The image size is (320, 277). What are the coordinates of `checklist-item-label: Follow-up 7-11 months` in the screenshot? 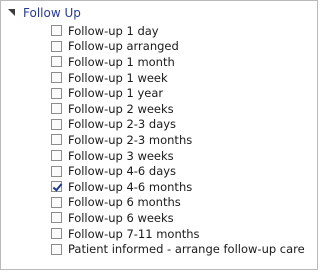 It's located at (134, 233).